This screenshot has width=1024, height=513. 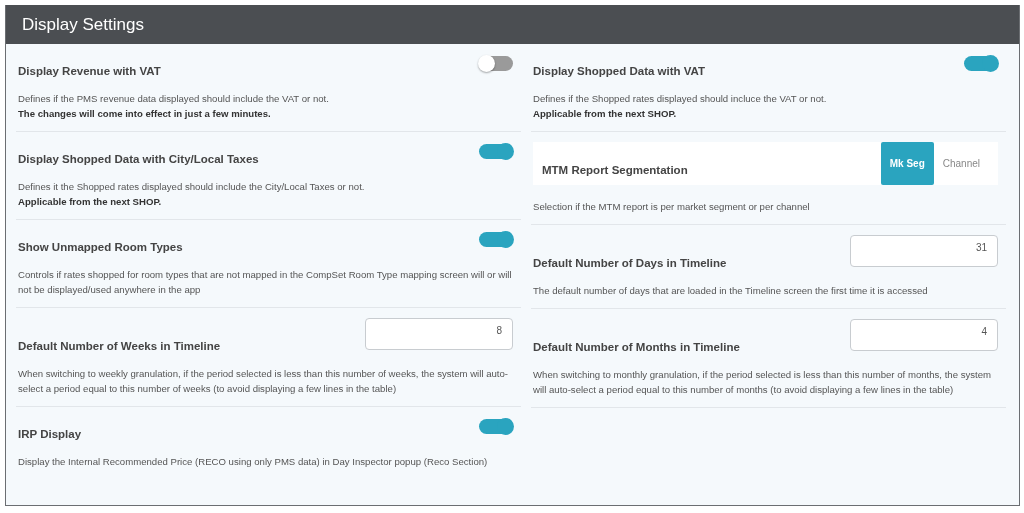 I want to click on setting-title: Display Shopped Data with City/Local Taxes, so click(x=138, y=159).